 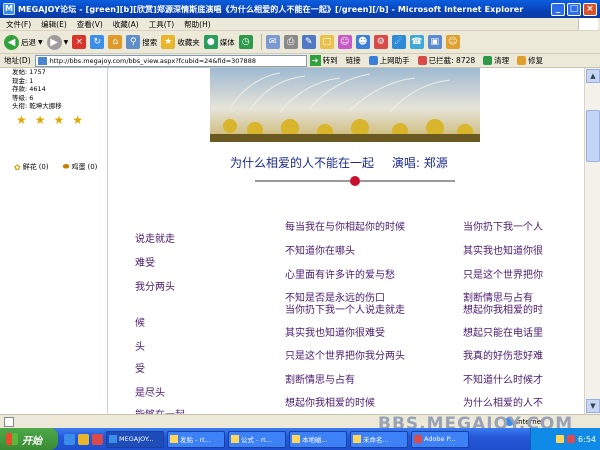 I want to click on start-button: 开始, so click(x=29, y=439).